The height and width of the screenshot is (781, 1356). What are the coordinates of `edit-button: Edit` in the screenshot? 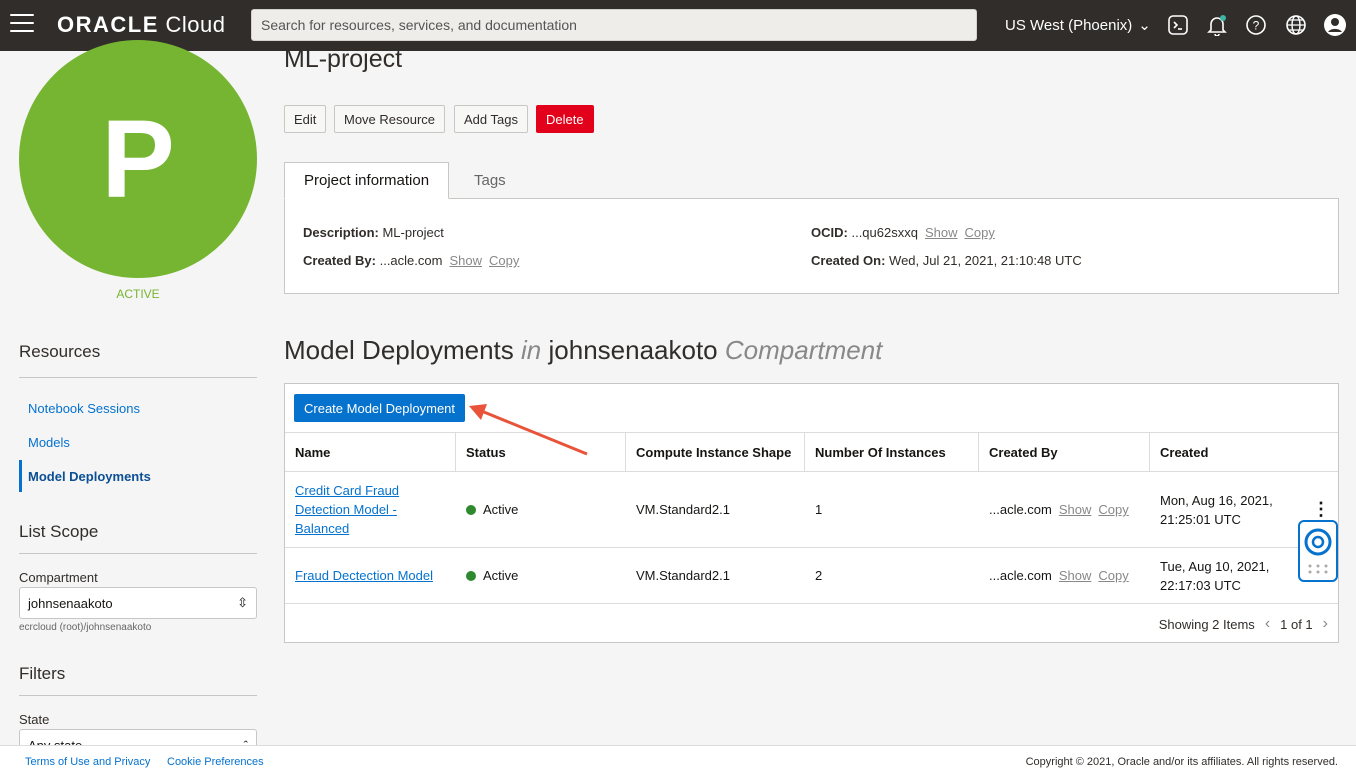 It's located at (305, 119).